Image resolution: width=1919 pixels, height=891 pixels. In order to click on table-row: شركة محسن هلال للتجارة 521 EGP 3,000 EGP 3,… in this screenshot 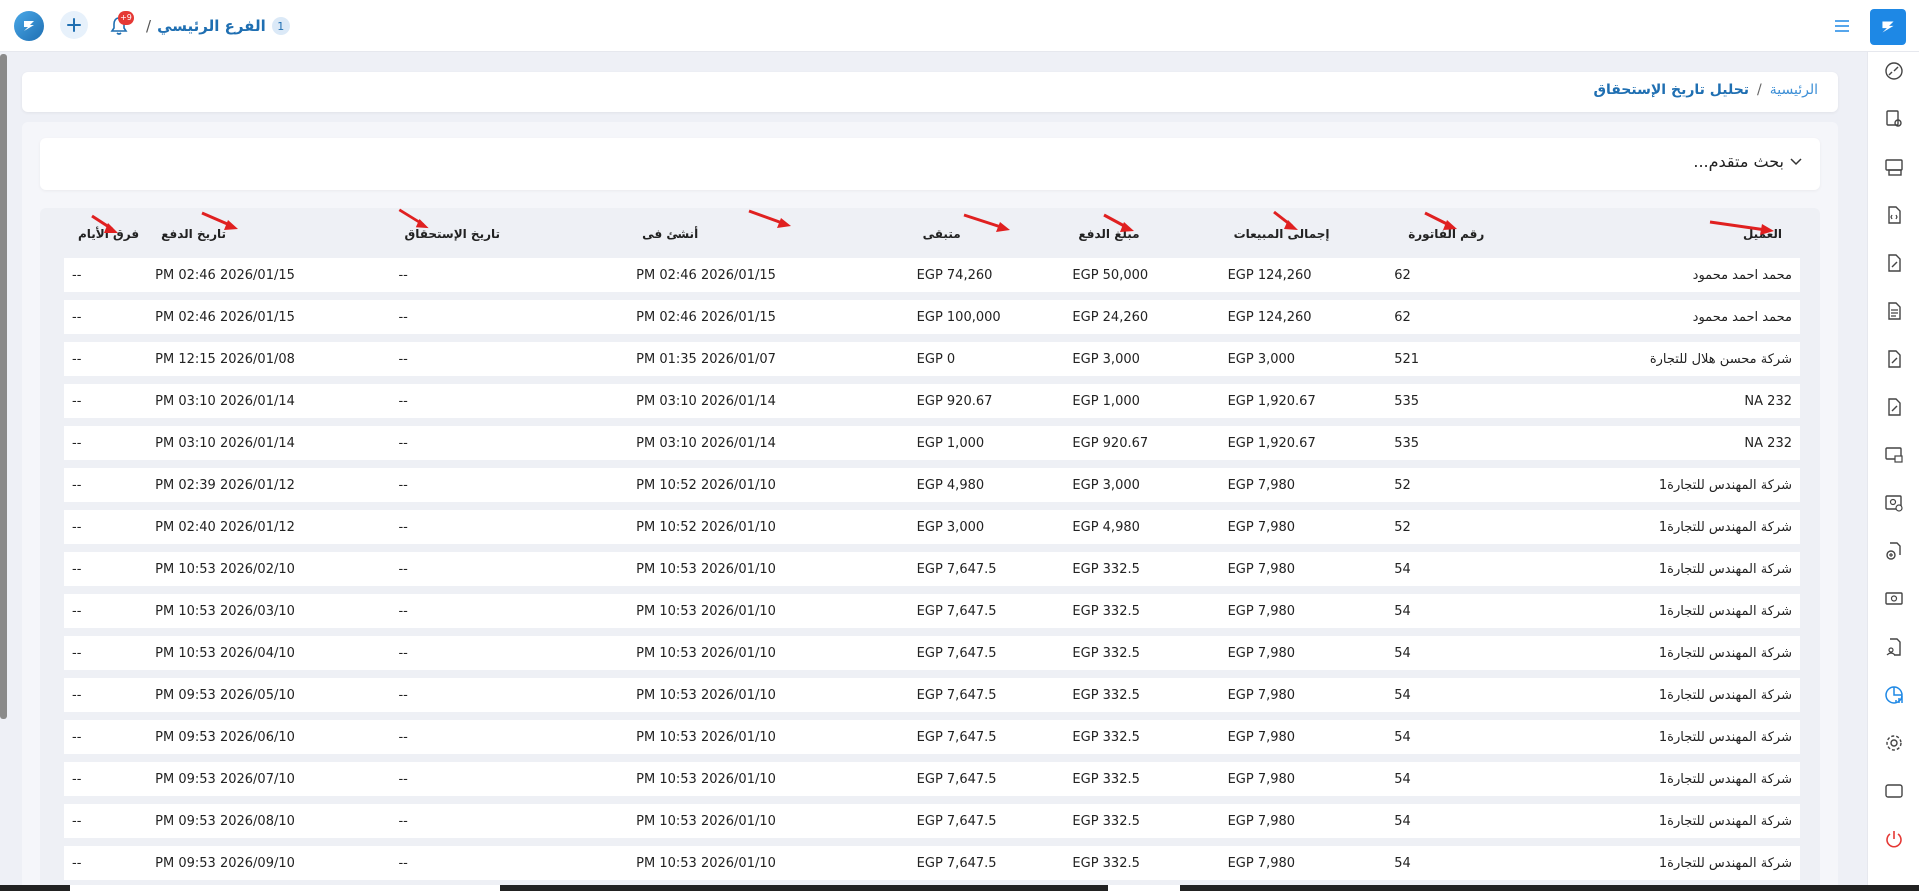, I will do `click(932, 359)`.